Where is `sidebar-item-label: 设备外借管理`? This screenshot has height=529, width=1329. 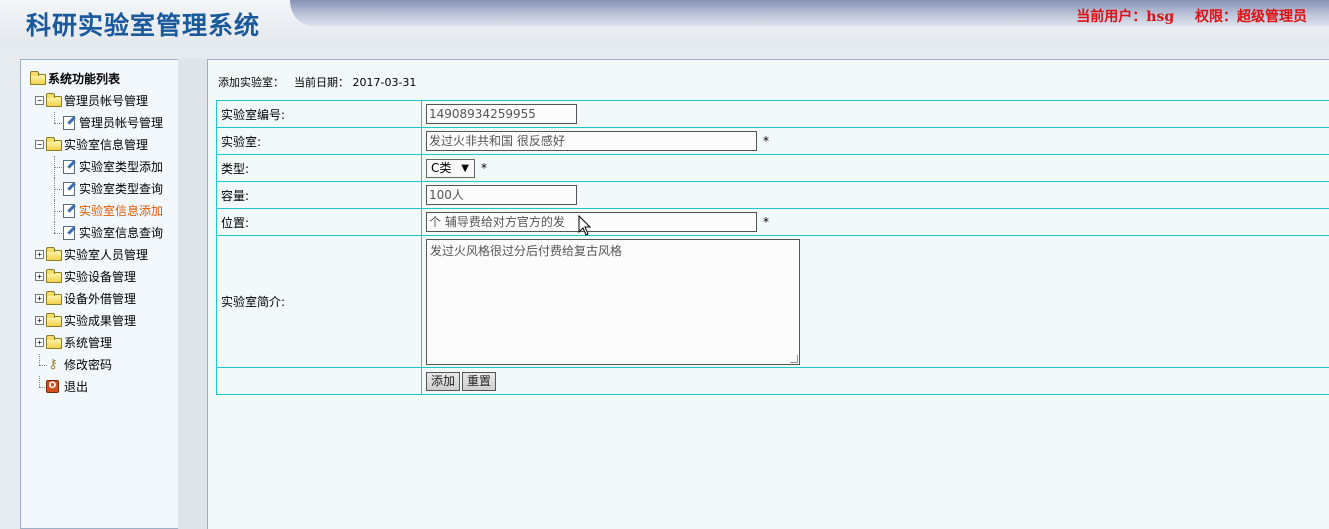 sidebar-item-label: 设备外借管理 is located at coordinates (100, 299).